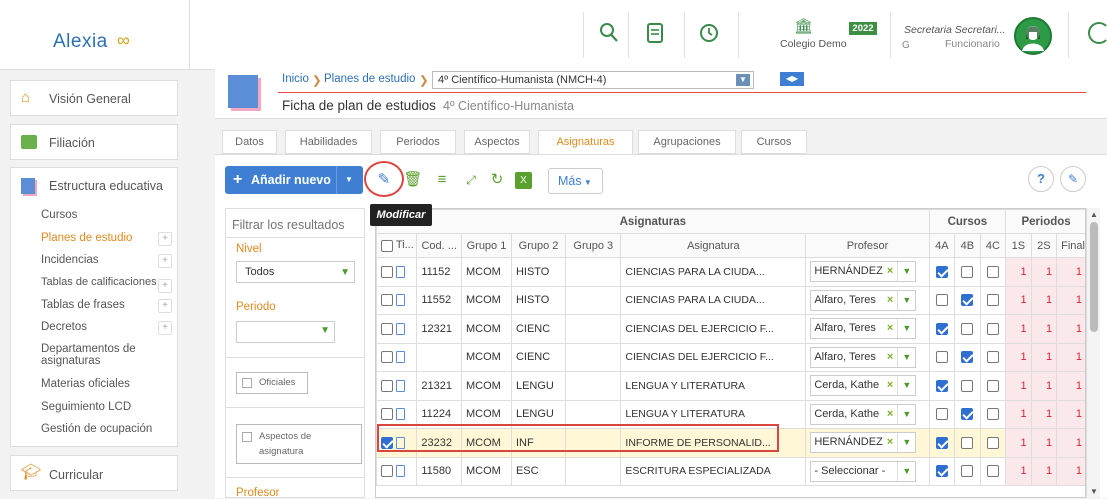  I want to click on col-header-1s: 1S, so click(1018, 245).